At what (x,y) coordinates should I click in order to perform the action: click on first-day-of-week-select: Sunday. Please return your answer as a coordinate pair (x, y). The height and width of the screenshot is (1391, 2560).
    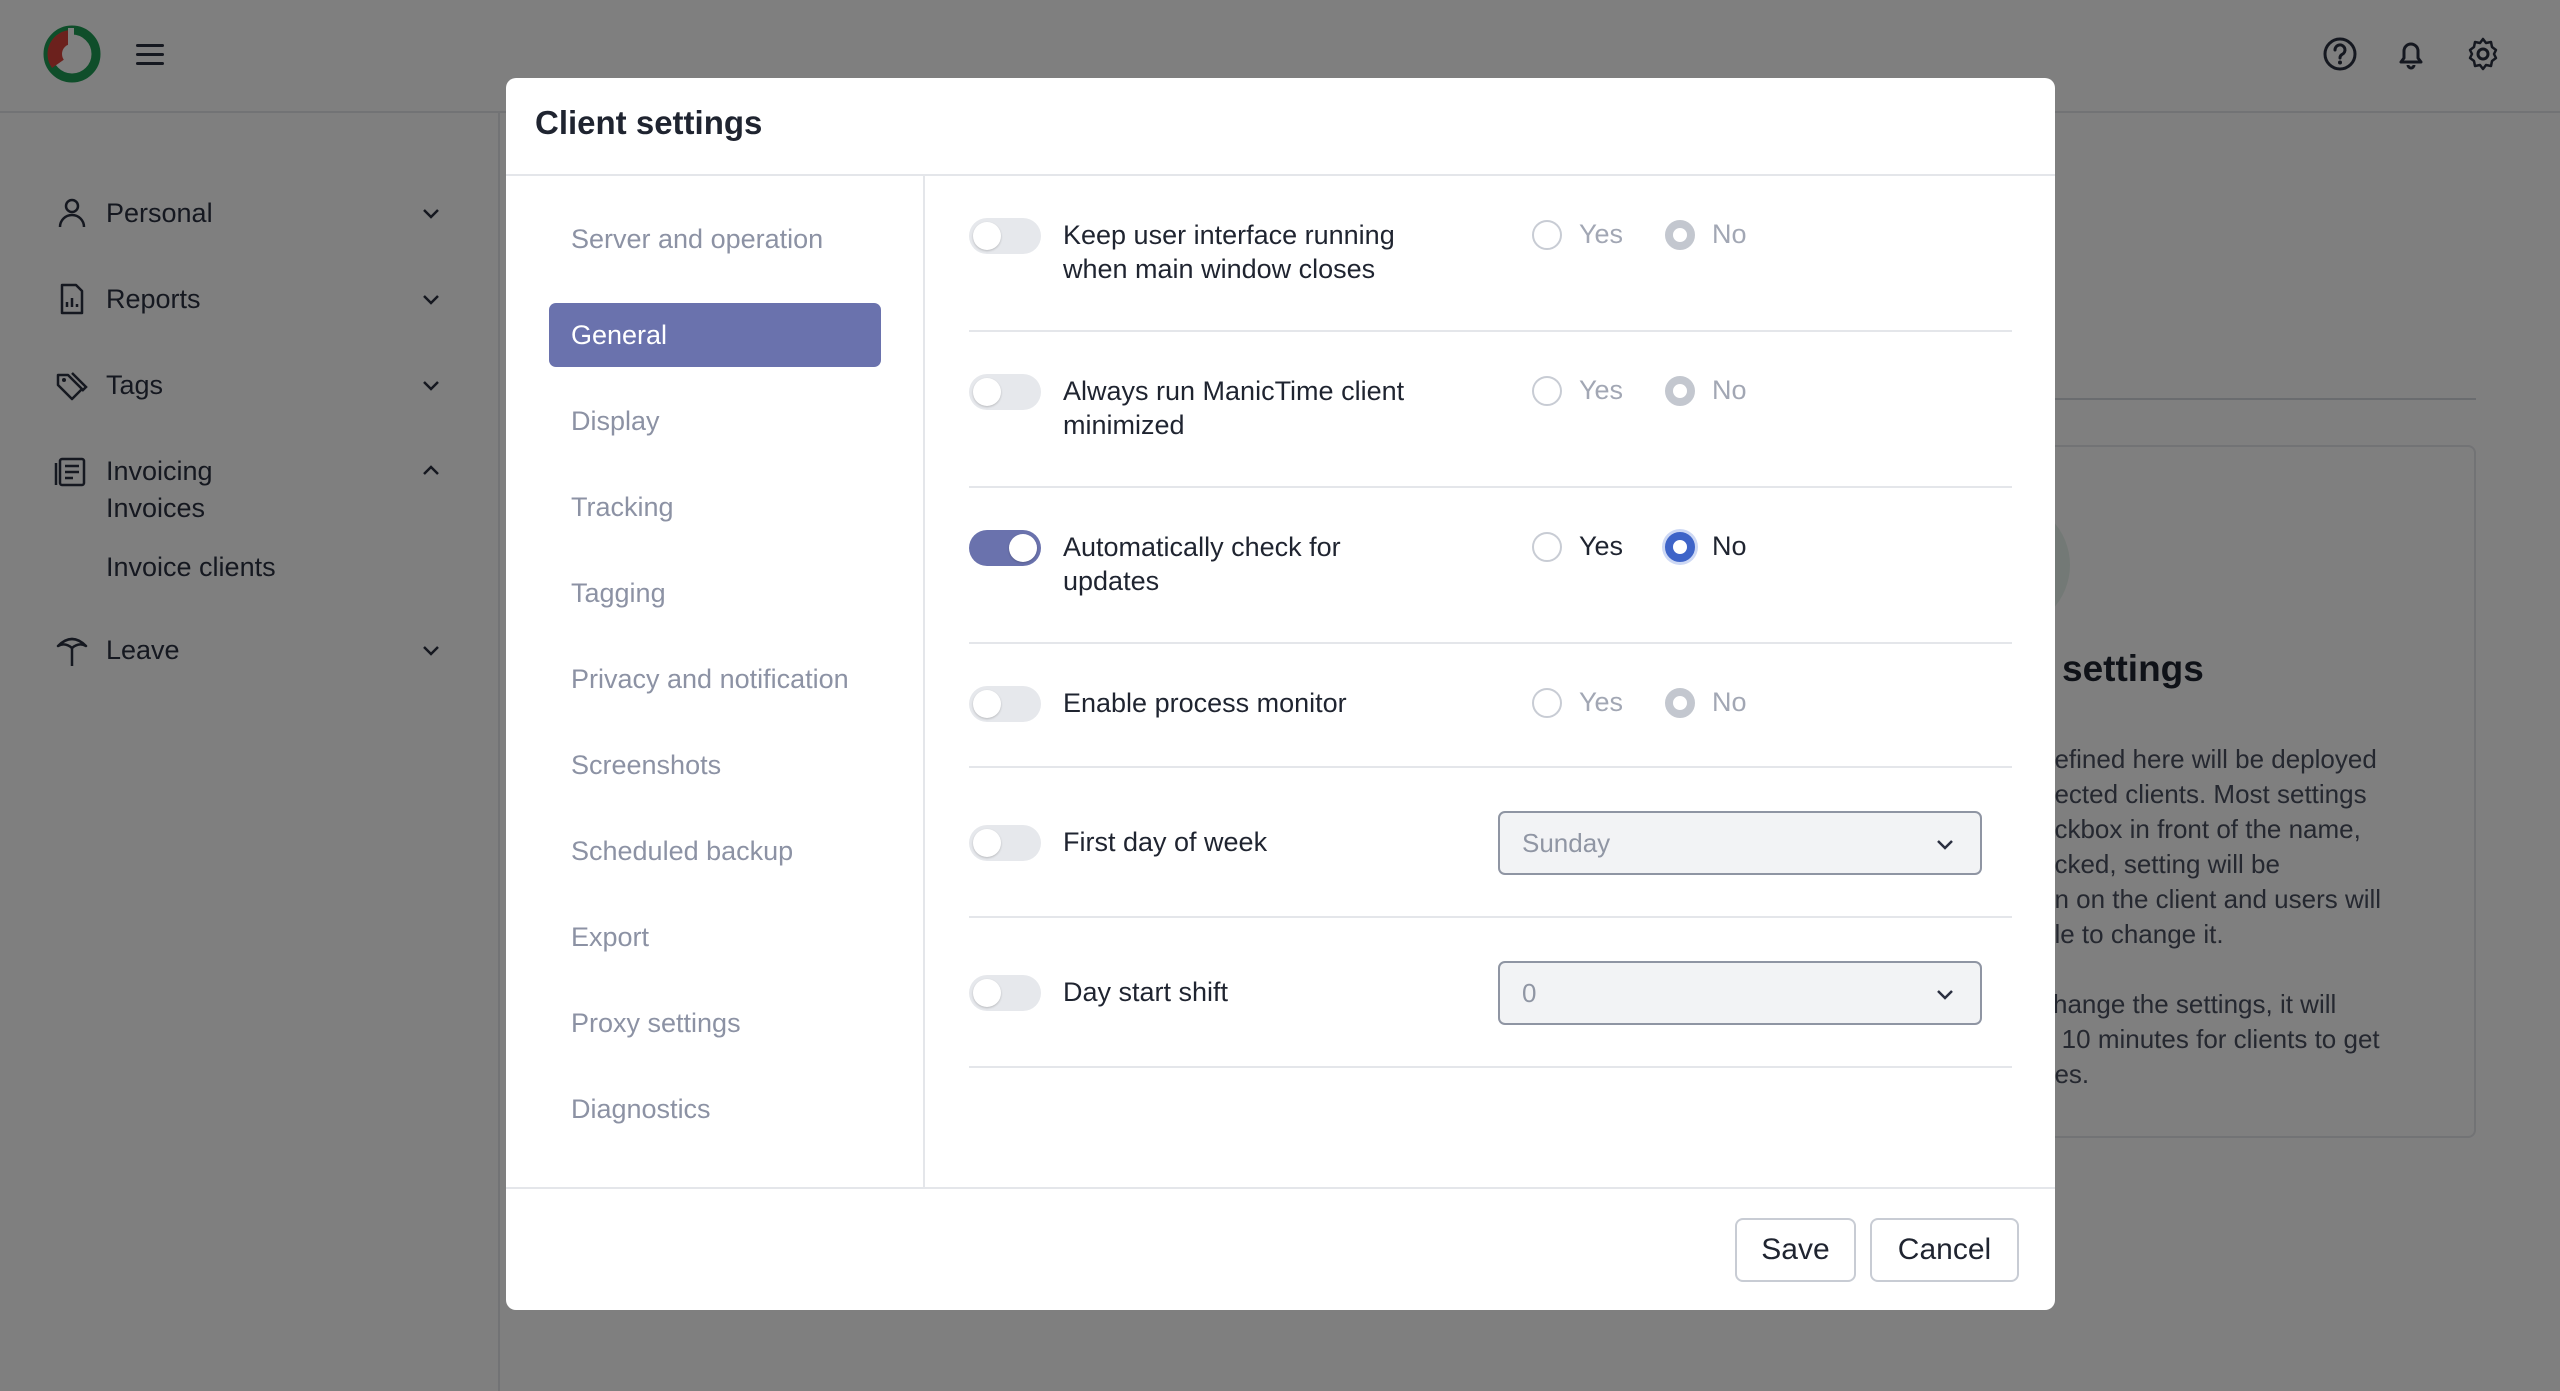
    Looking at the image, I should click on (1740, 843).